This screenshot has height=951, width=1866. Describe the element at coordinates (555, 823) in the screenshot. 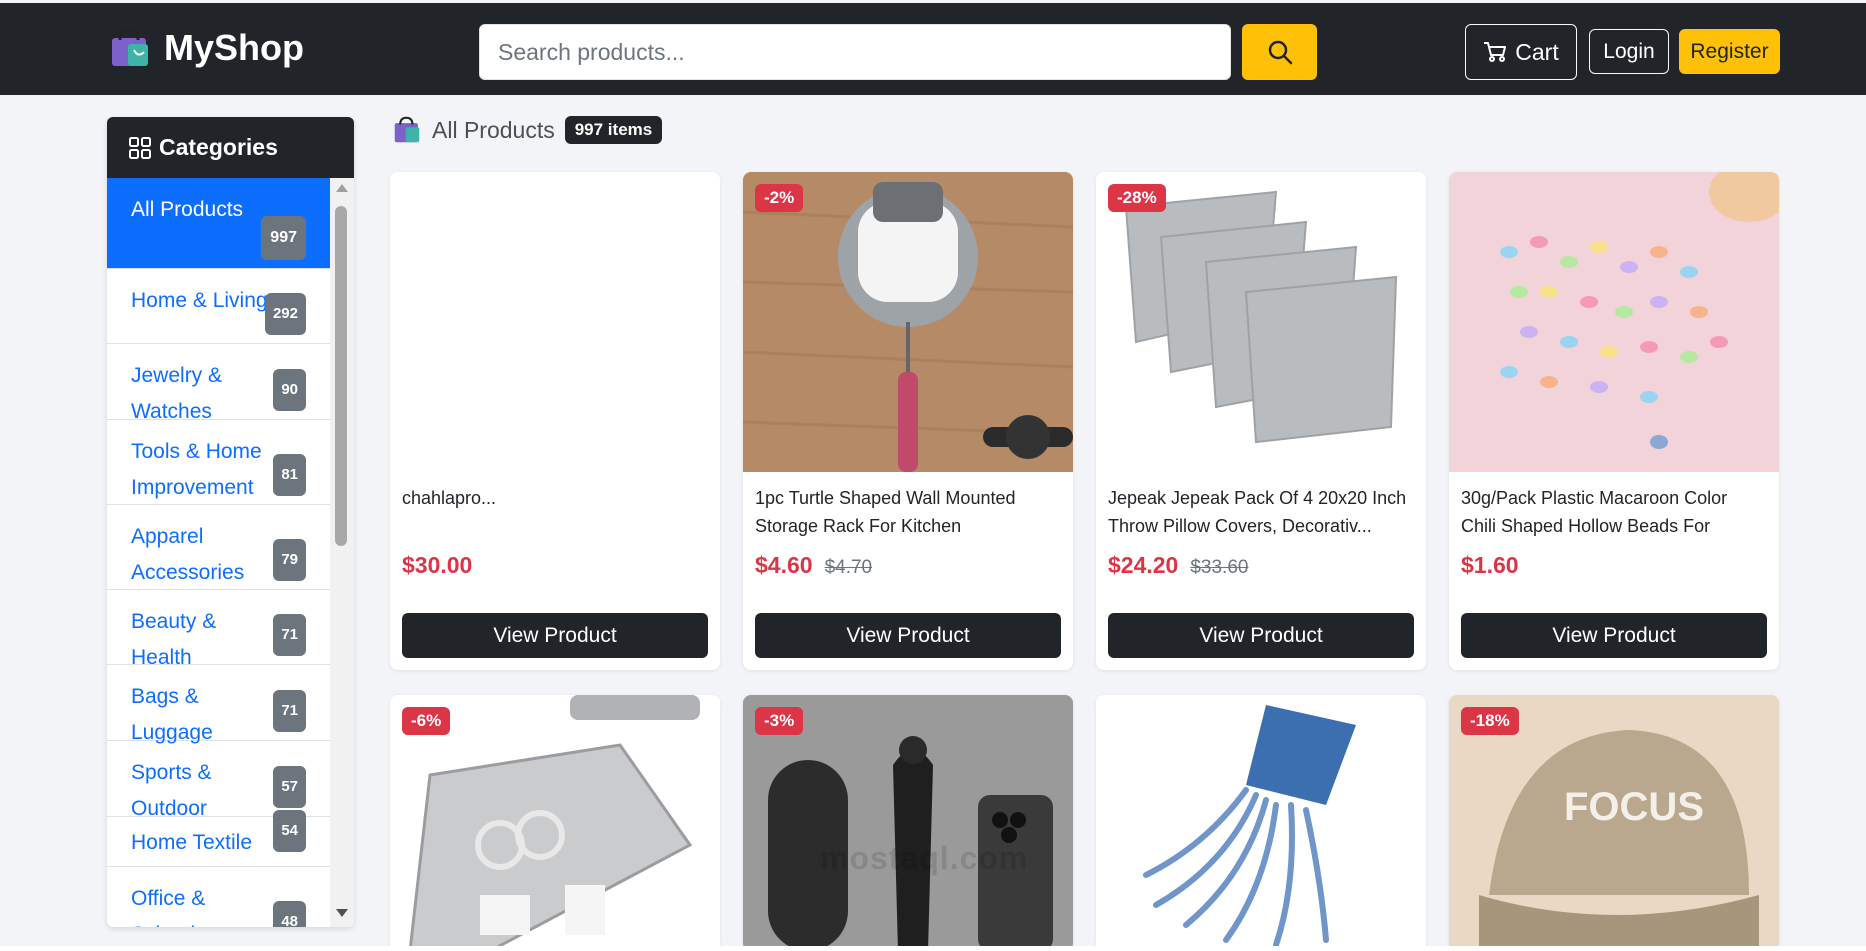

I see `product-card: -6%` at that location.